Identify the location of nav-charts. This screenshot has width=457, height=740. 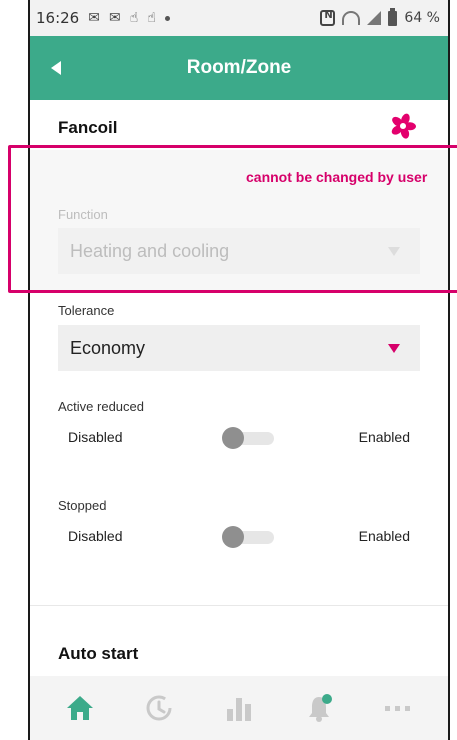
(239, 708).